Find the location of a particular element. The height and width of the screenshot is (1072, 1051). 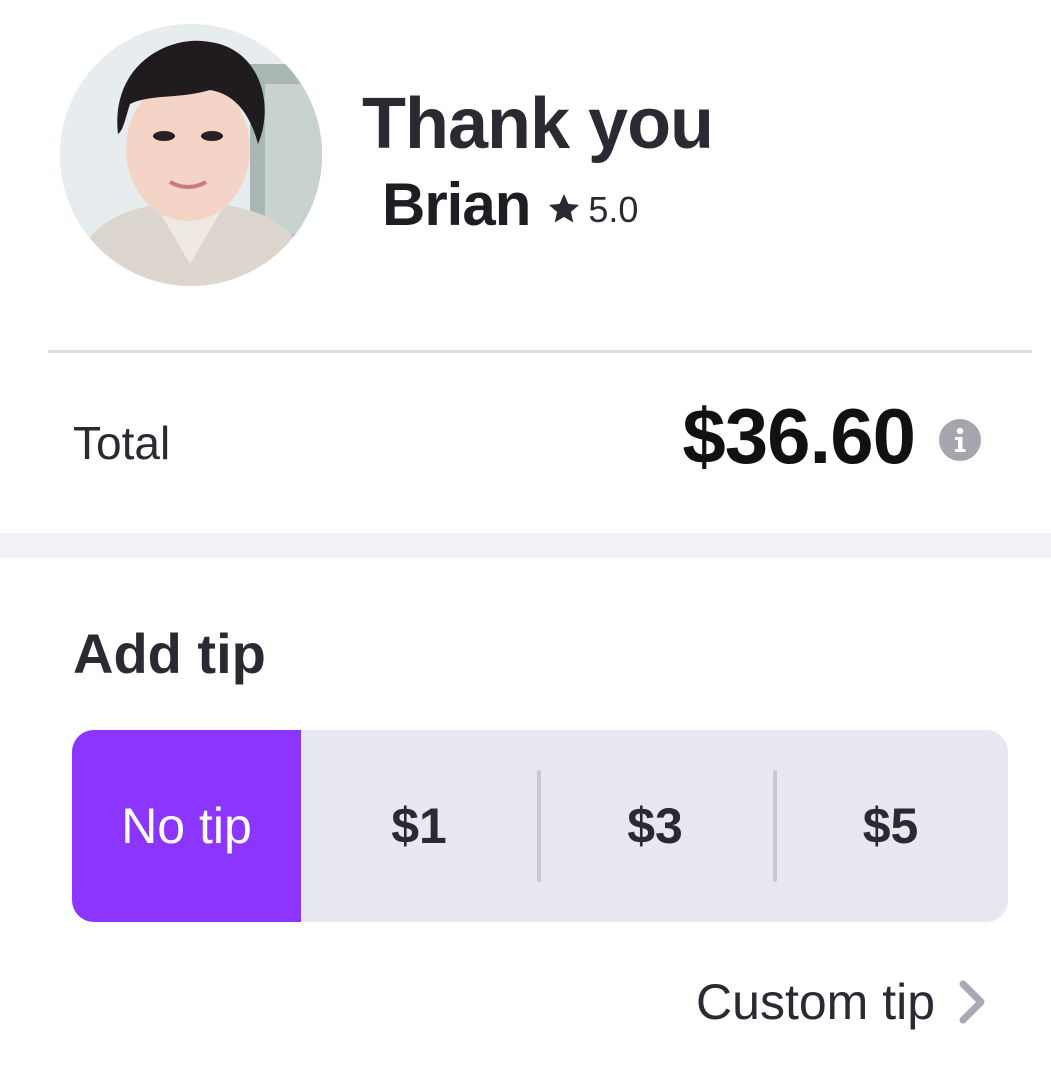

total-amount: $36.60 is located at coordinates (799, 436).